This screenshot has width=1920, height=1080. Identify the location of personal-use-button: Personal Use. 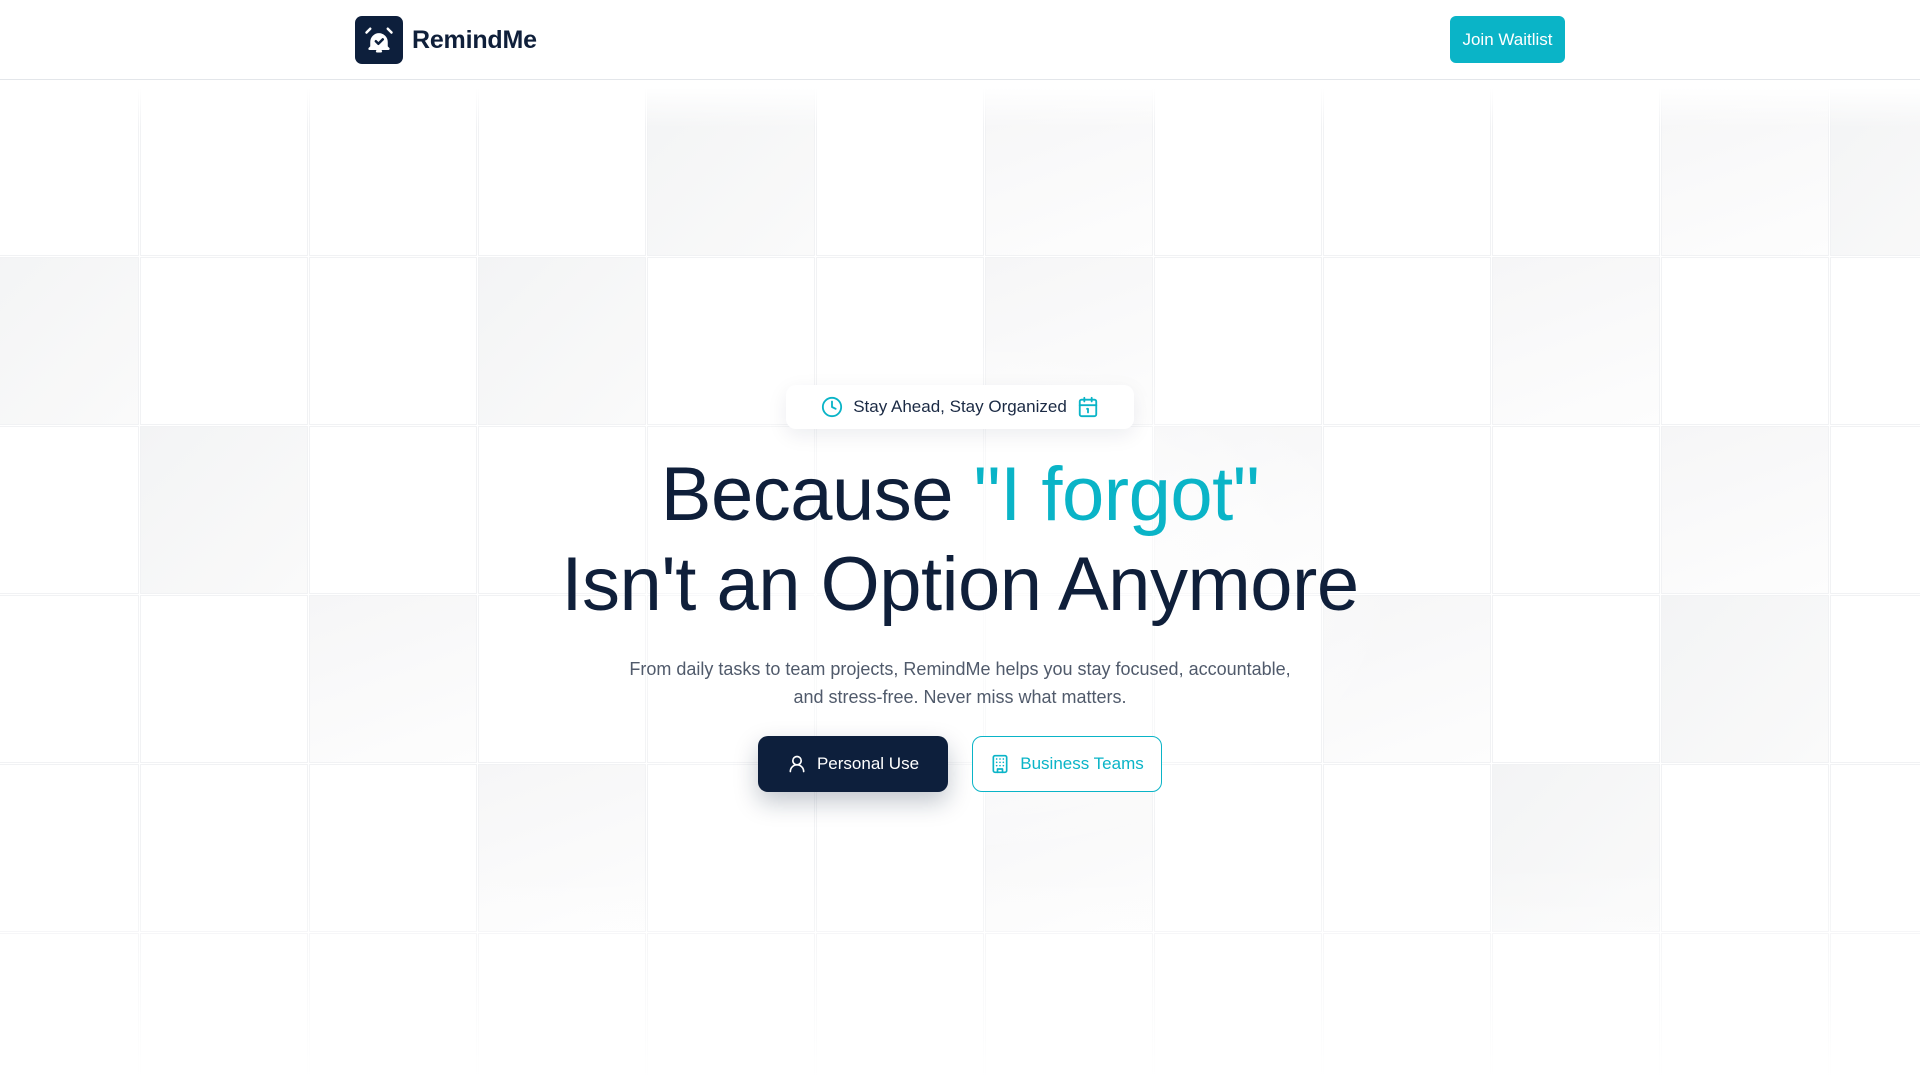
(853, 764).